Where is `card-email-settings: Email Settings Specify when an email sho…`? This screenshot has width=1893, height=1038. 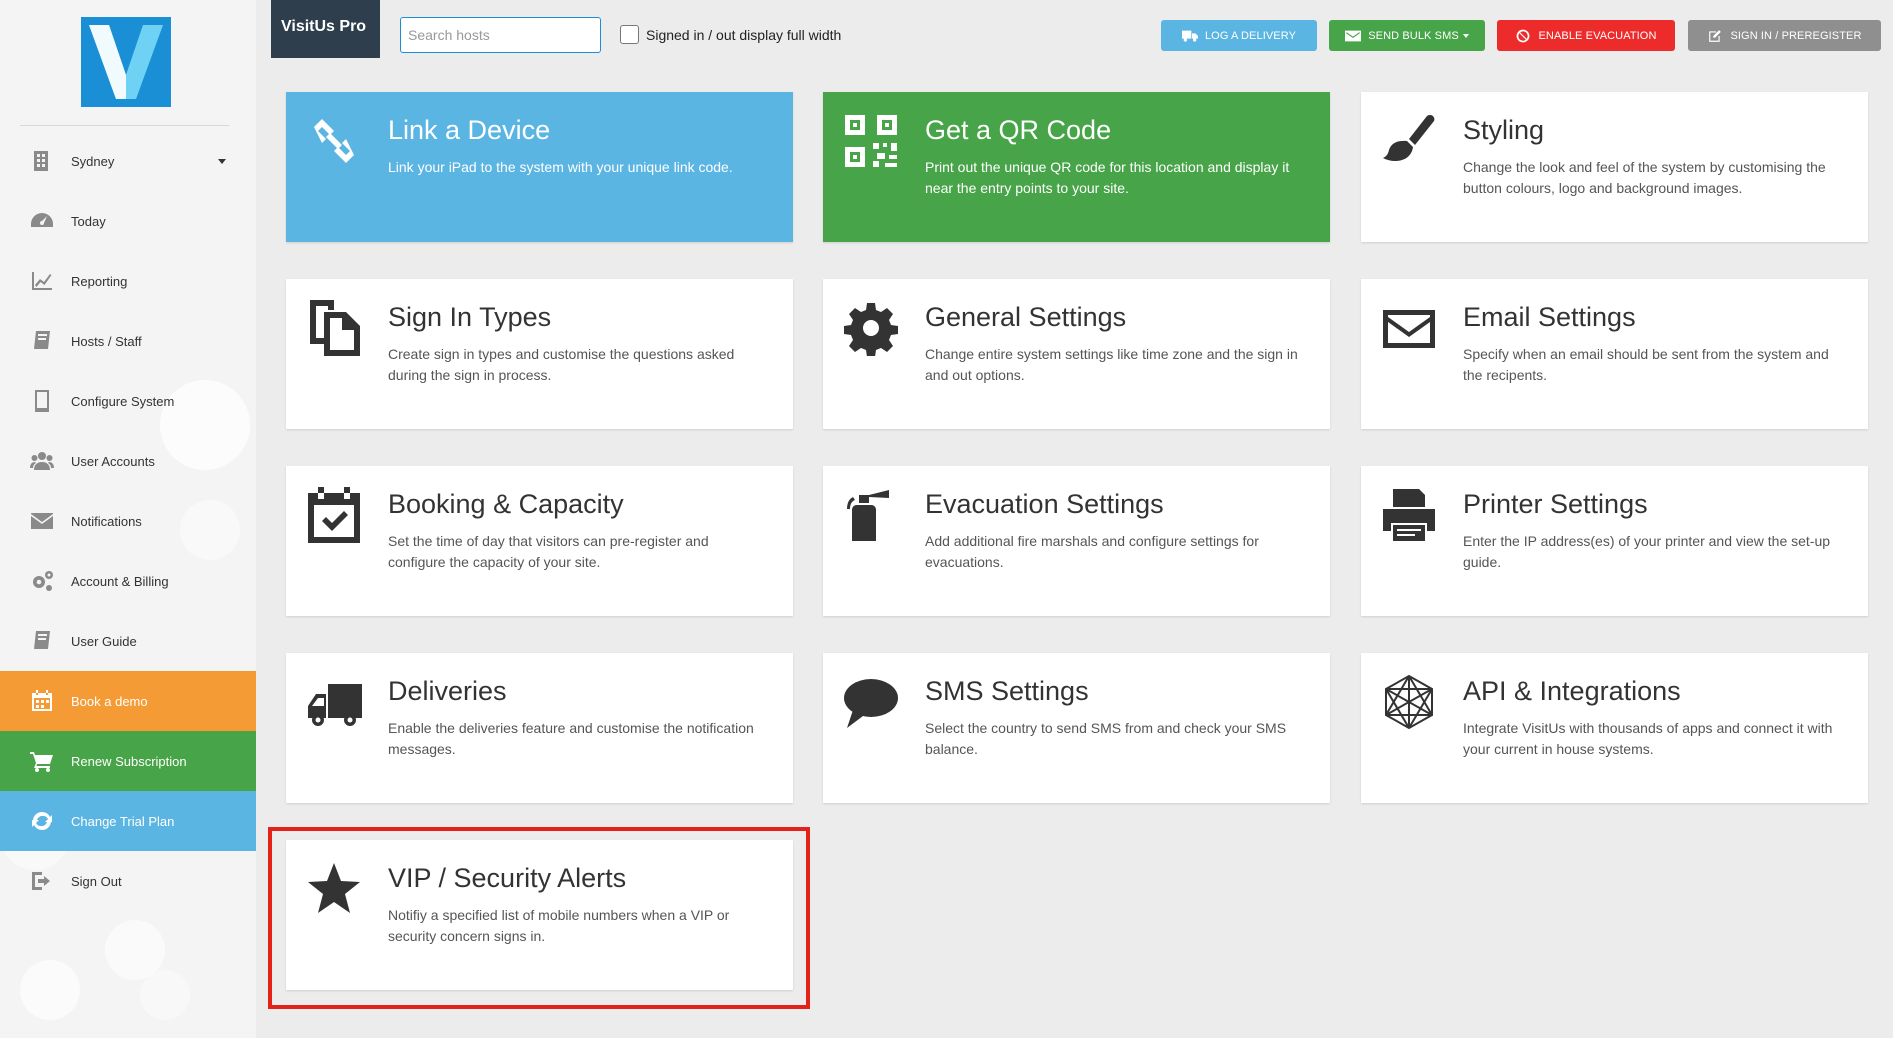
card-email-settings: Email Settings Specify when an email sho… is located at coordinates (1614, 354).